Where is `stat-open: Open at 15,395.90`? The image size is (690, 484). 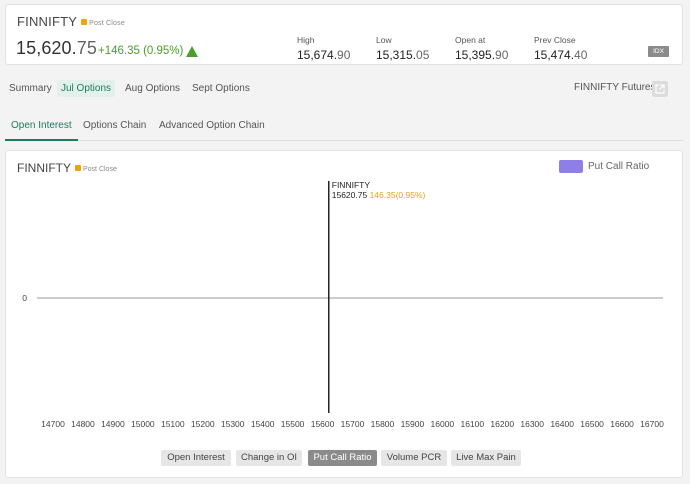
stat-open: Open at 15,395.90 is located at coordinates (481, 48).